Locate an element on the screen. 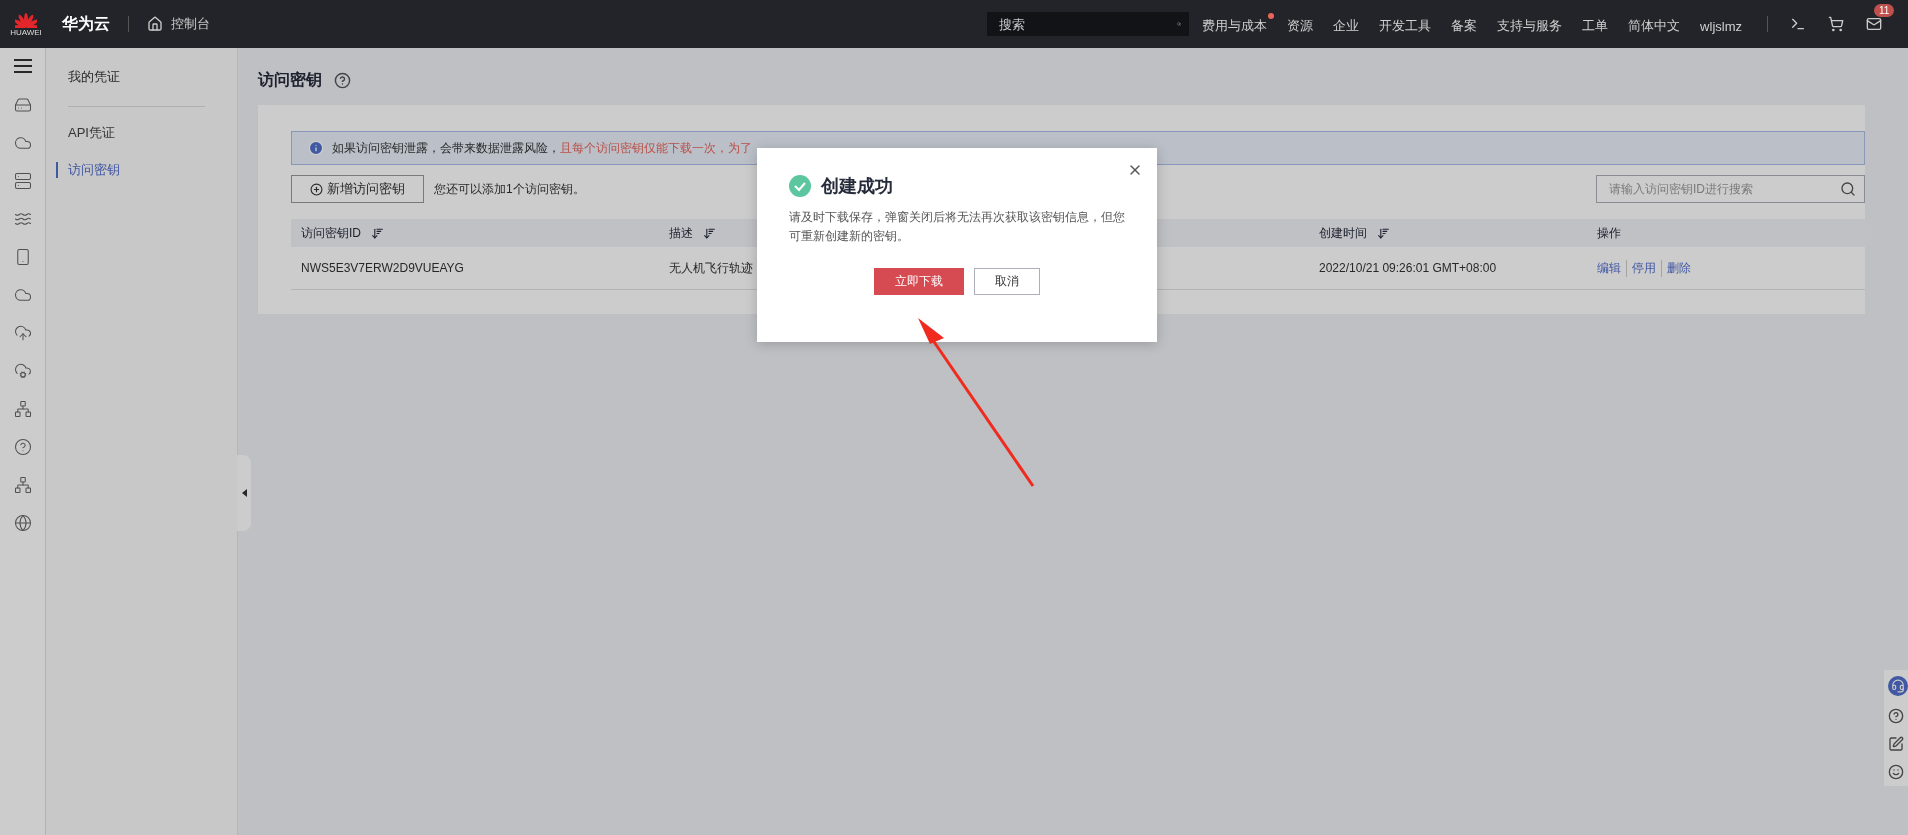 This screenshot has height=835, width=1908. plus-icon is located at coordinates (316, 189).